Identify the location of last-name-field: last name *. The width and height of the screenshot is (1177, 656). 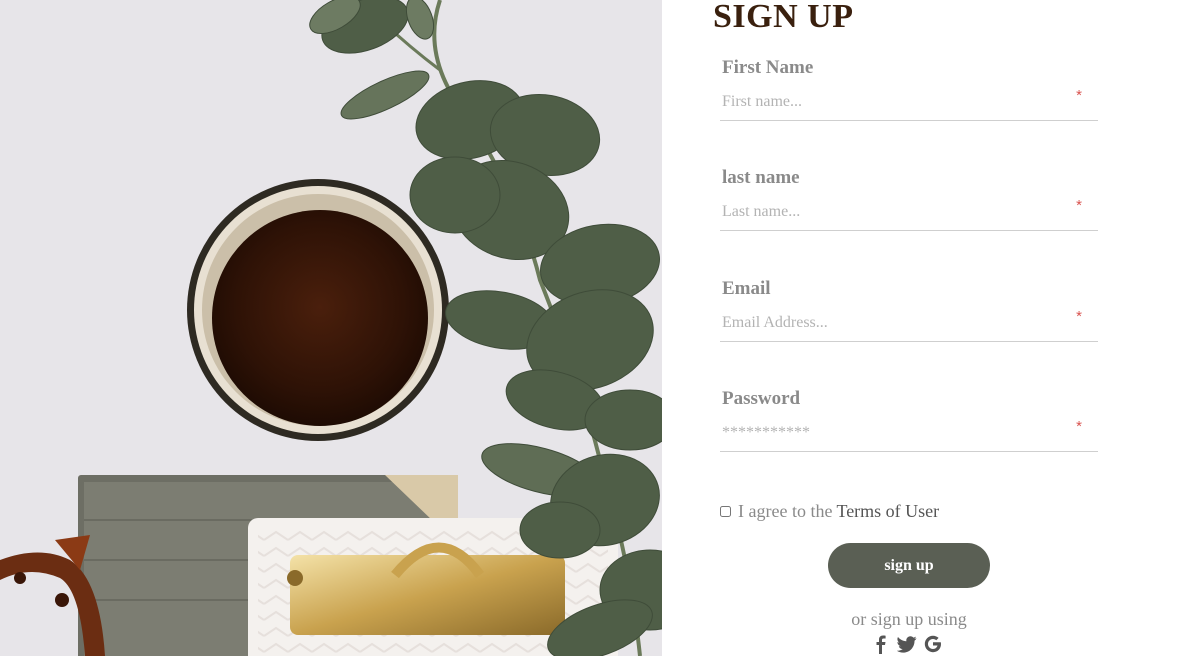
(909, 212).